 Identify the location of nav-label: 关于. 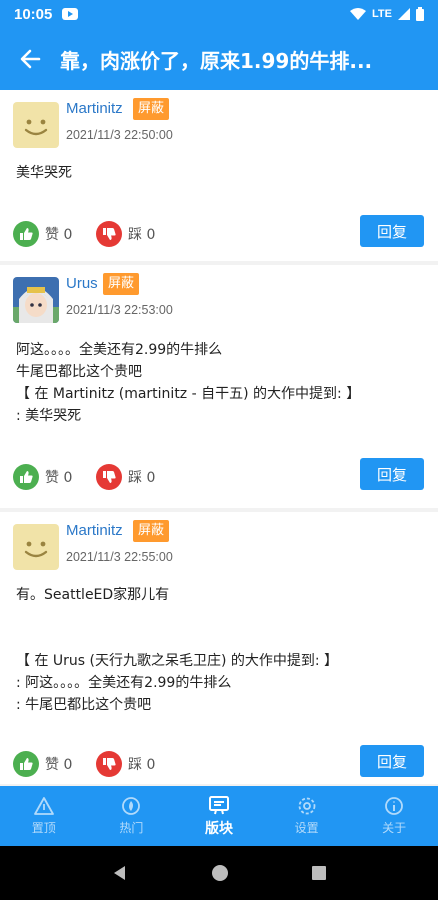
(394, 828).